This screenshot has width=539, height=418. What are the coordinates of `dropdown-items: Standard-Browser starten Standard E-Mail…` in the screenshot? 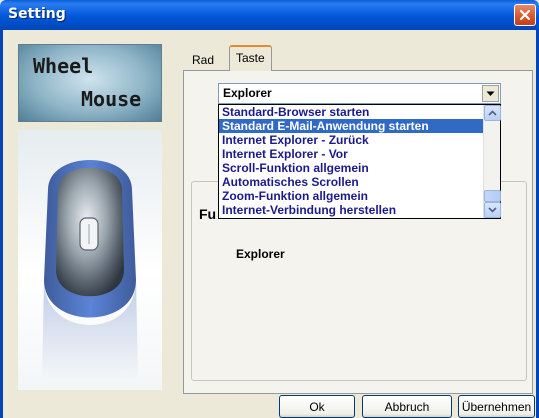 It's located at (351, 161).